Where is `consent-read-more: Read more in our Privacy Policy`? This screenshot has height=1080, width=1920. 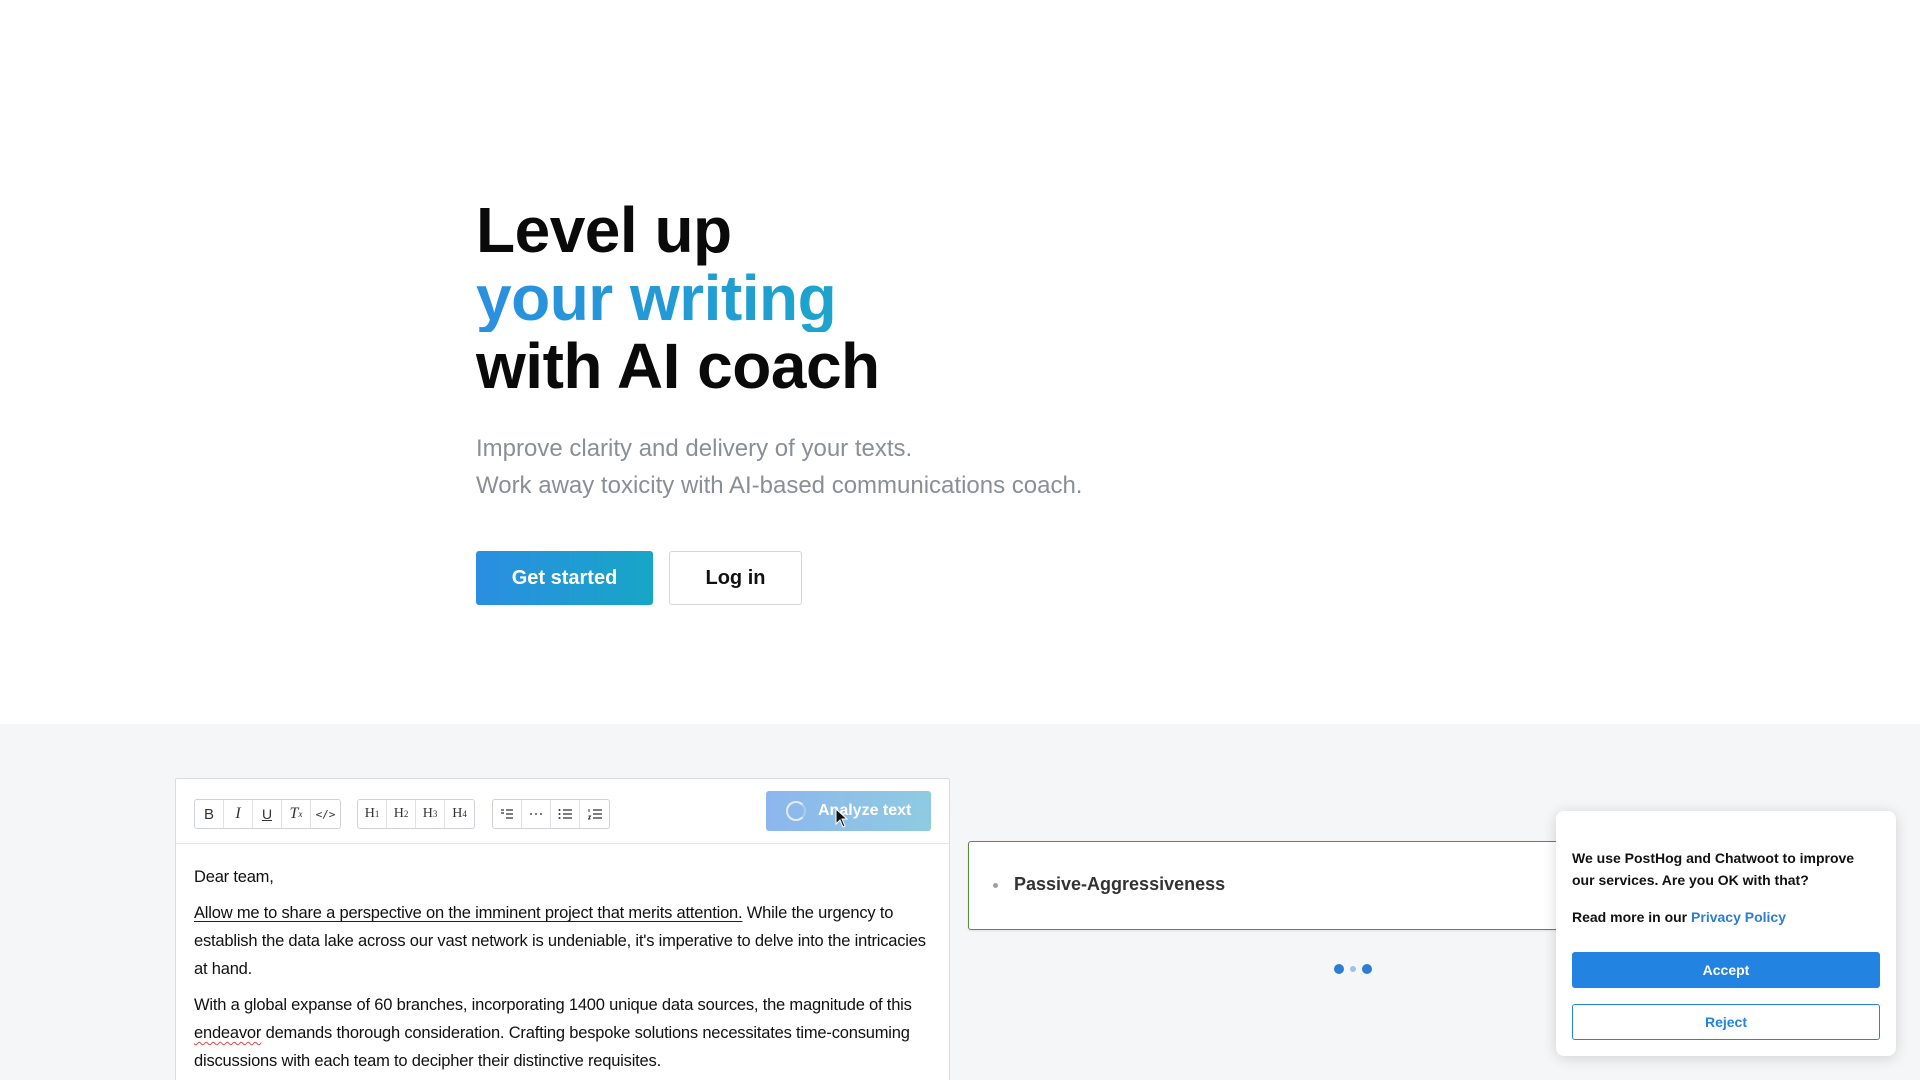 consent-read-more: Read more in our Privacy Policy is located at coordinates (1679, 917).